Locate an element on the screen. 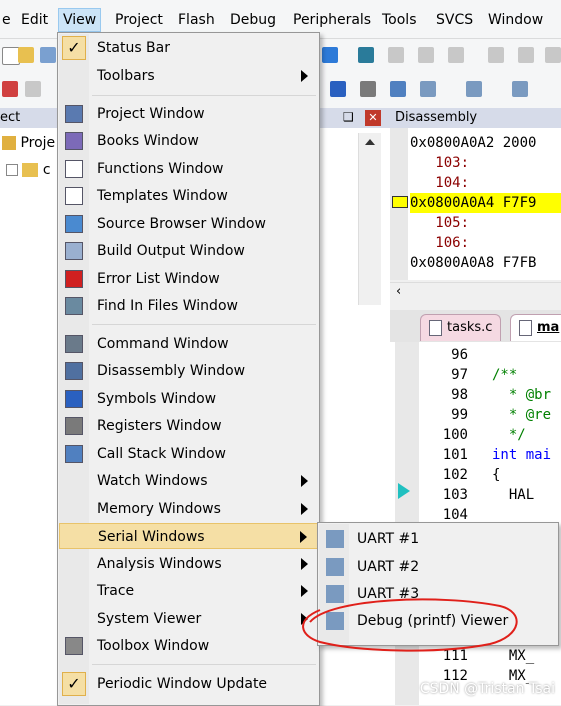 This screenshot has height=706, width=561. templates-icon is located at coordinates (74, 196).